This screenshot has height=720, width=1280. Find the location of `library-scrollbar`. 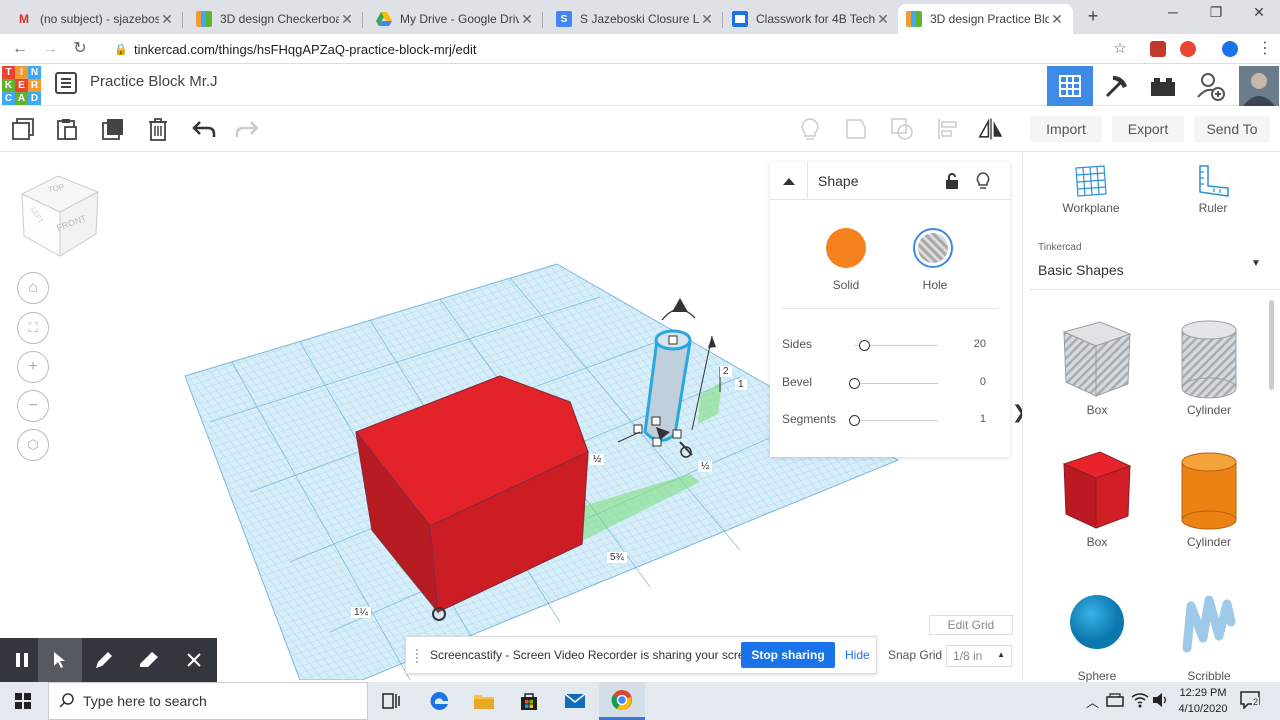

library-scrollbar is located at coordinates (1271, 345).